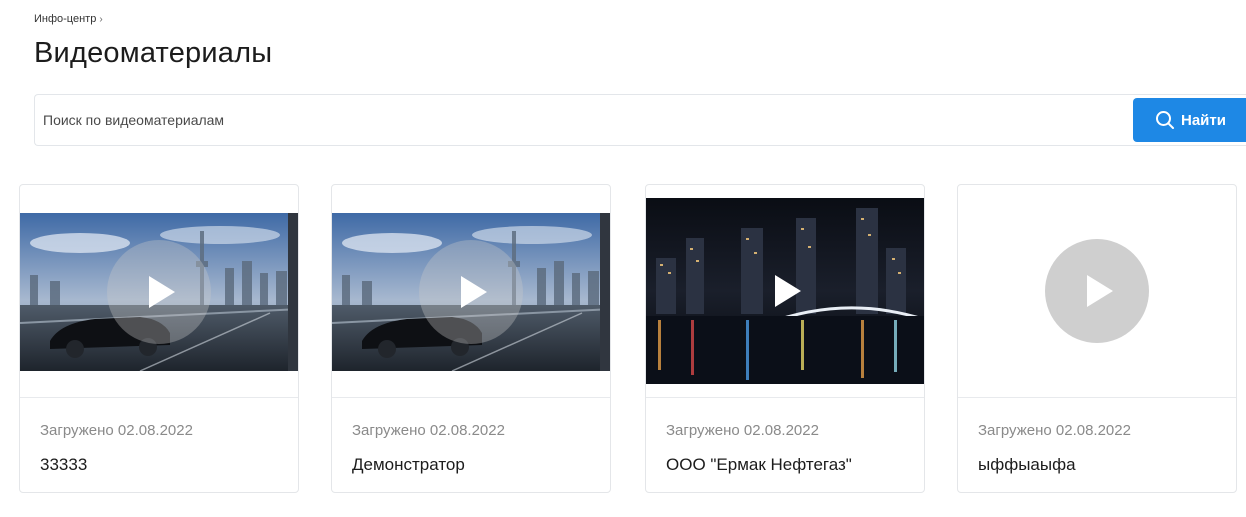 Image resolution: width=1246 pixels, height=517 pixels. Describe the element at coordinates (583, 120) in the screenshot. I see `search-input` at that location.